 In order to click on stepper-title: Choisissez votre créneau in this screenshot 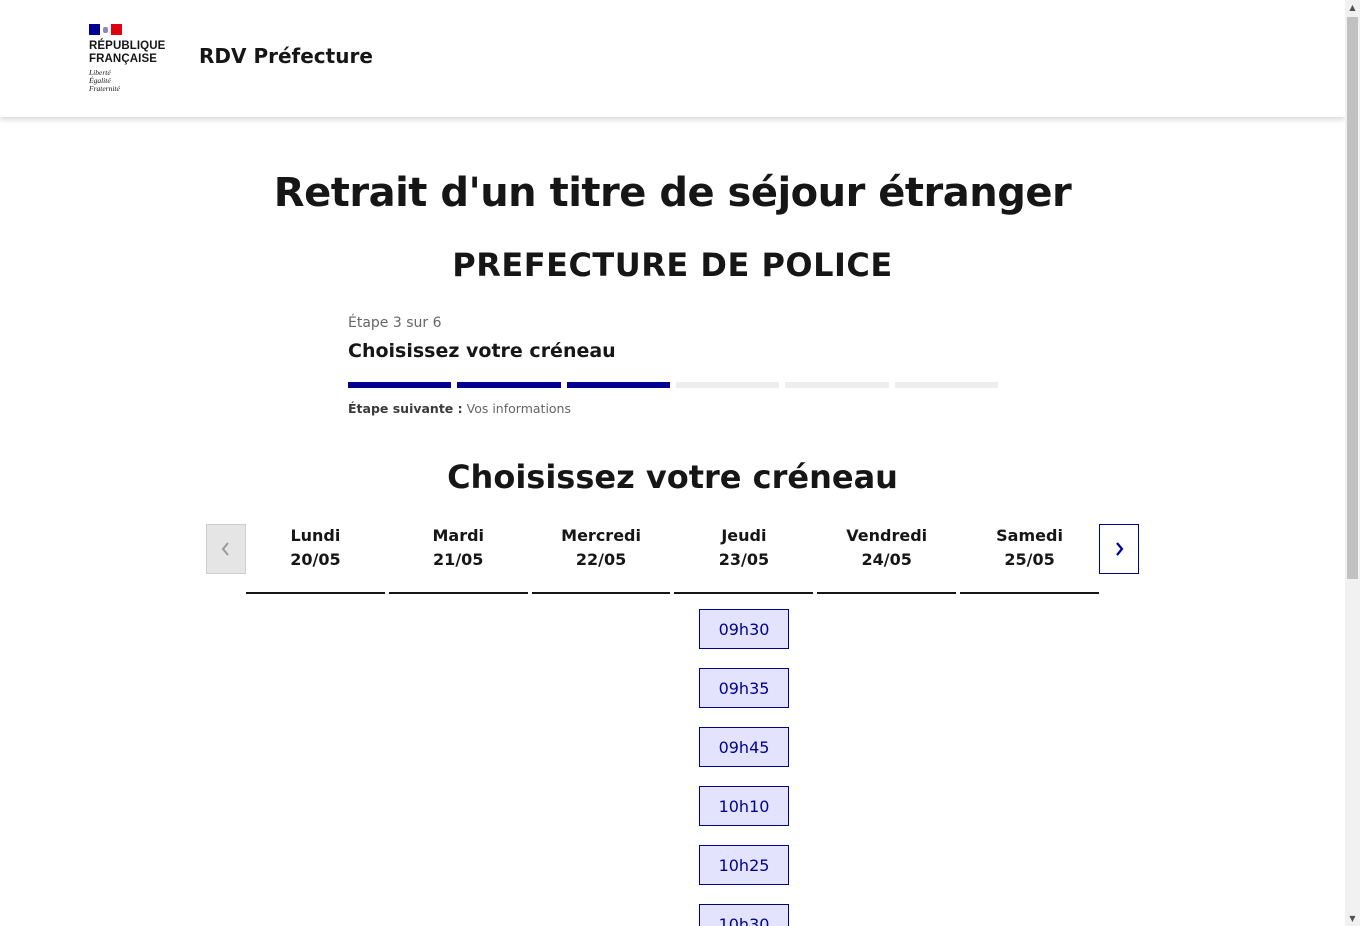, I will do `click(482, 351)`.